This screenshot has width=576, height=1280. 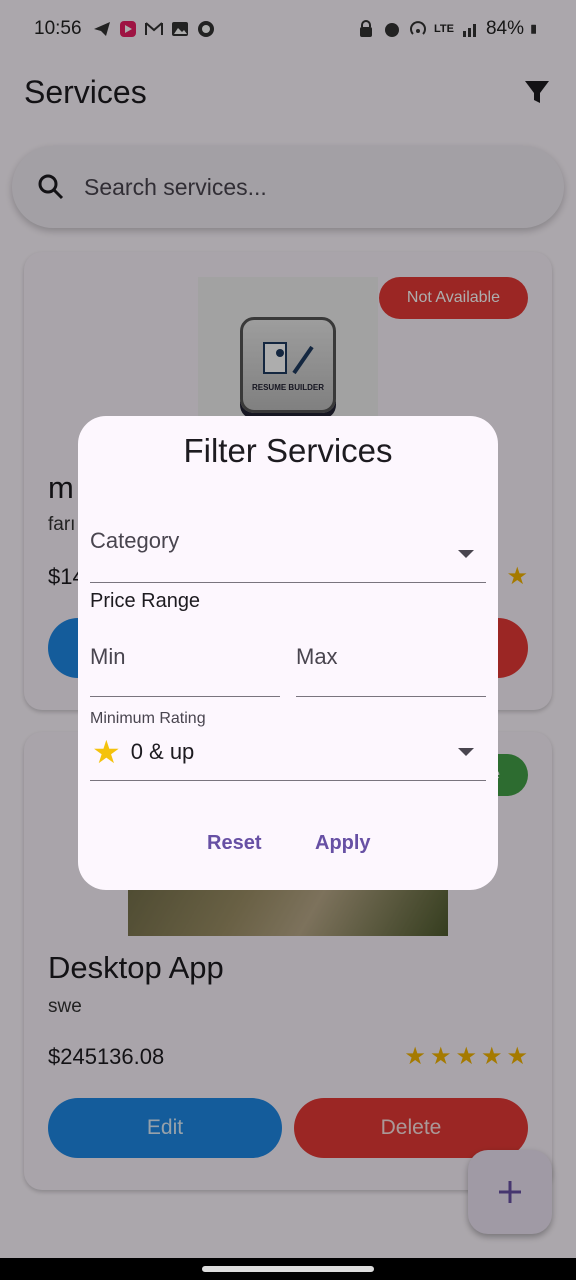 What do you see at coordinates (343, 843) in the screenshot?
I see `apply-button: Apply` at bounding box center [343, 843].